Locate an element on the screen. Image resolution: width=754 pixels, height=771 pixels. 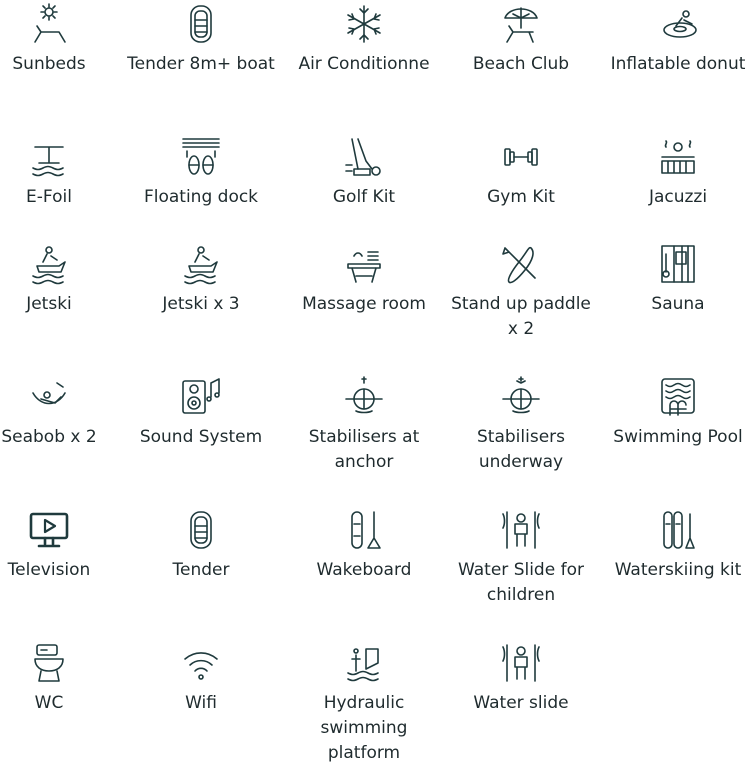
amenity-label: Floating dock is located at coordinates (201, 197).